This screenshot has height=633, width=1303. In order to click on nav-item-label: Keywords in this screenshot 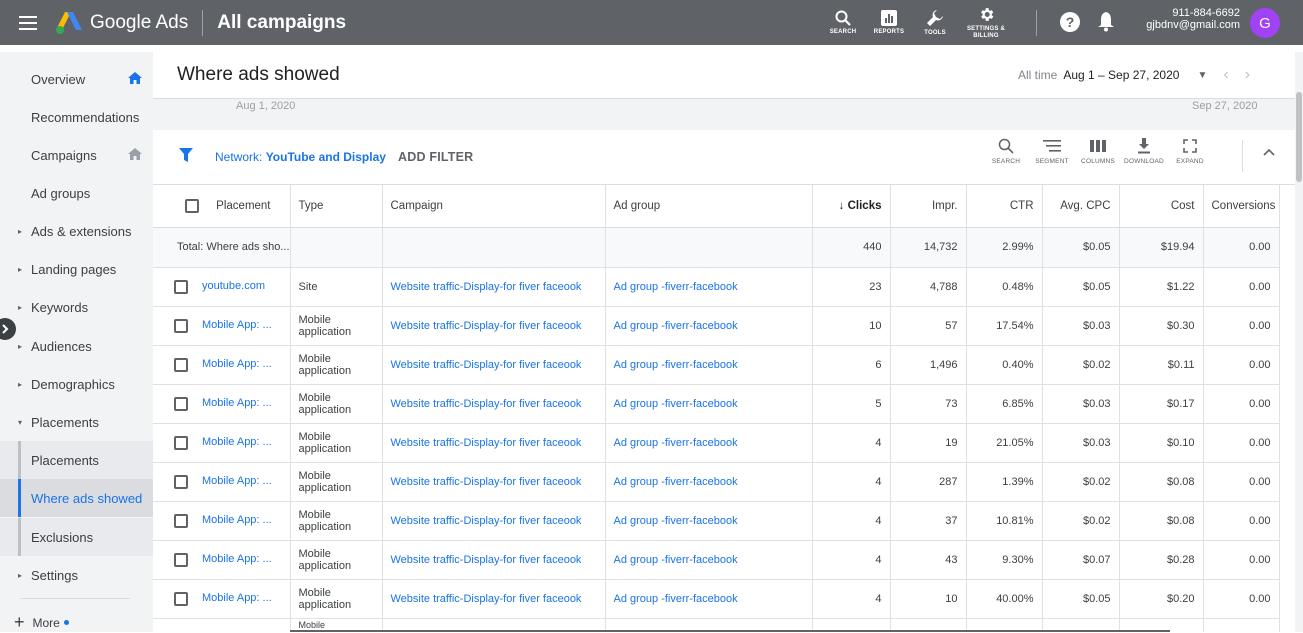, I will do `click(60, 307)`.